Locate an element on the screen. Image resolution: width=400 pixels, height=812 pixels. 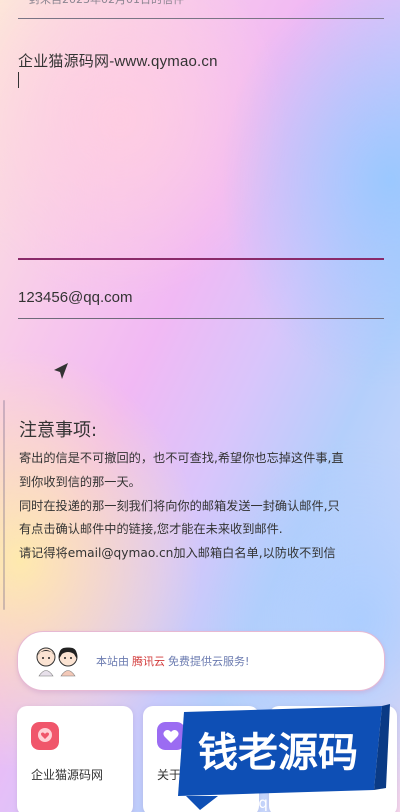
notice-line: 同时在投递的那一刻我们将向你的邮箱发送一封确认邮件,只 is located at coordinates (179, 505).